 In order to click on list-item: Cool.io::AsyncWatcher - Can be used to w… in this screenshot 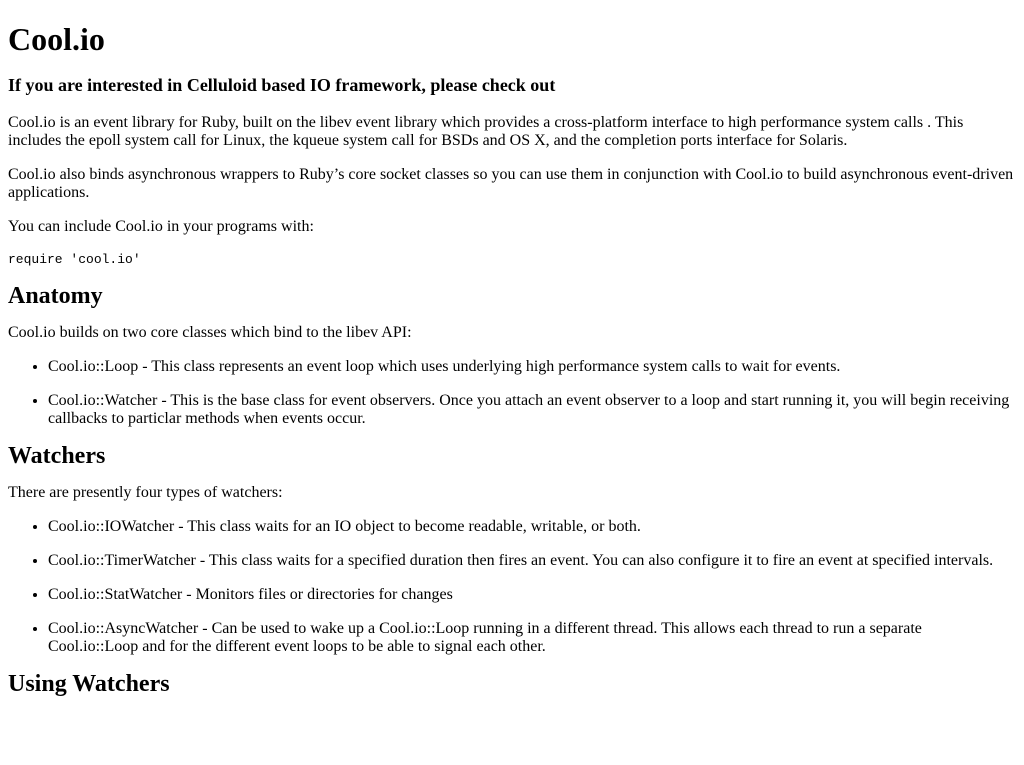, I will do `click(532, 638)`.